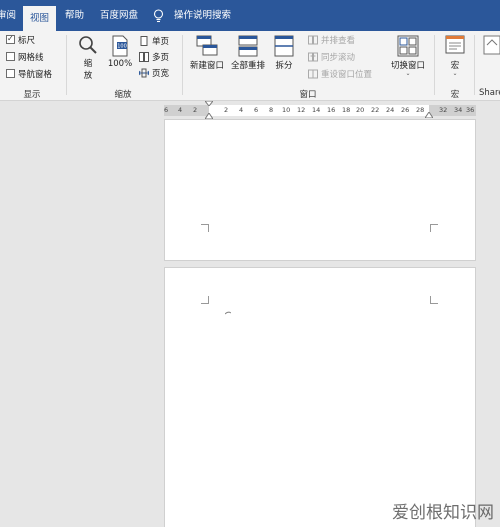 This screenshot has height=527, width=500. I want to click on arrange-all-button: 全部重排, so click(248, 53).